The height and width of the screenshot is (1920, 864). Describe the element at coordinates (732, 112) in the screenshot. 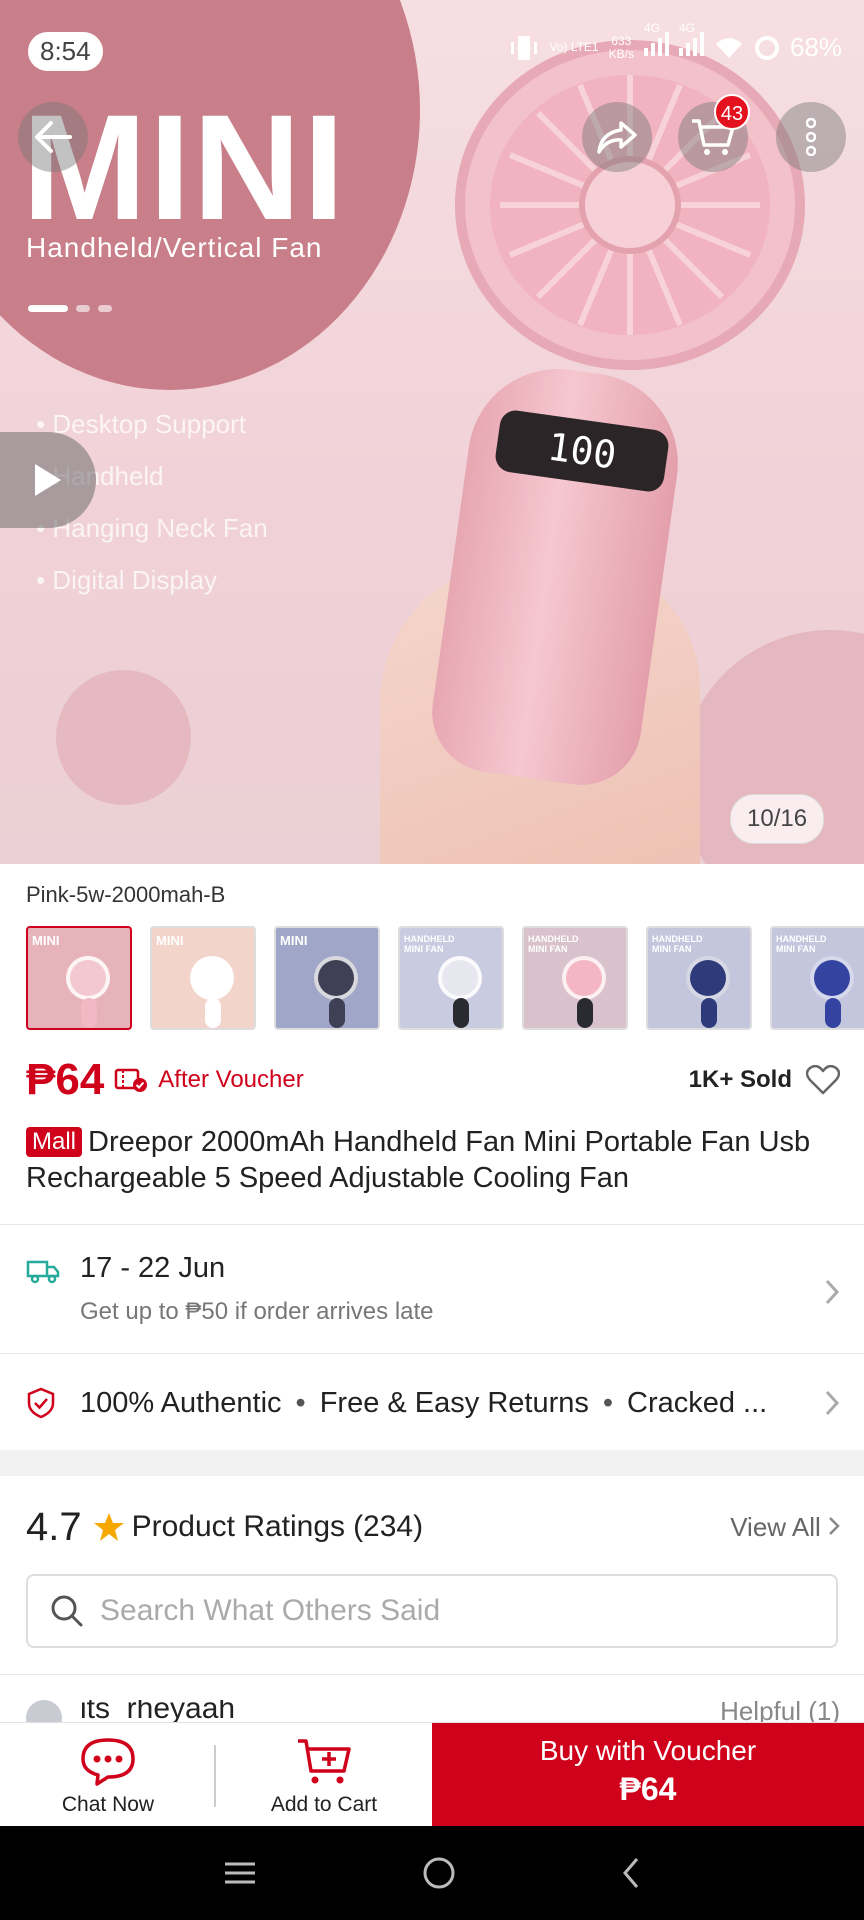

I see `cart-count-badge: 43` at that location.